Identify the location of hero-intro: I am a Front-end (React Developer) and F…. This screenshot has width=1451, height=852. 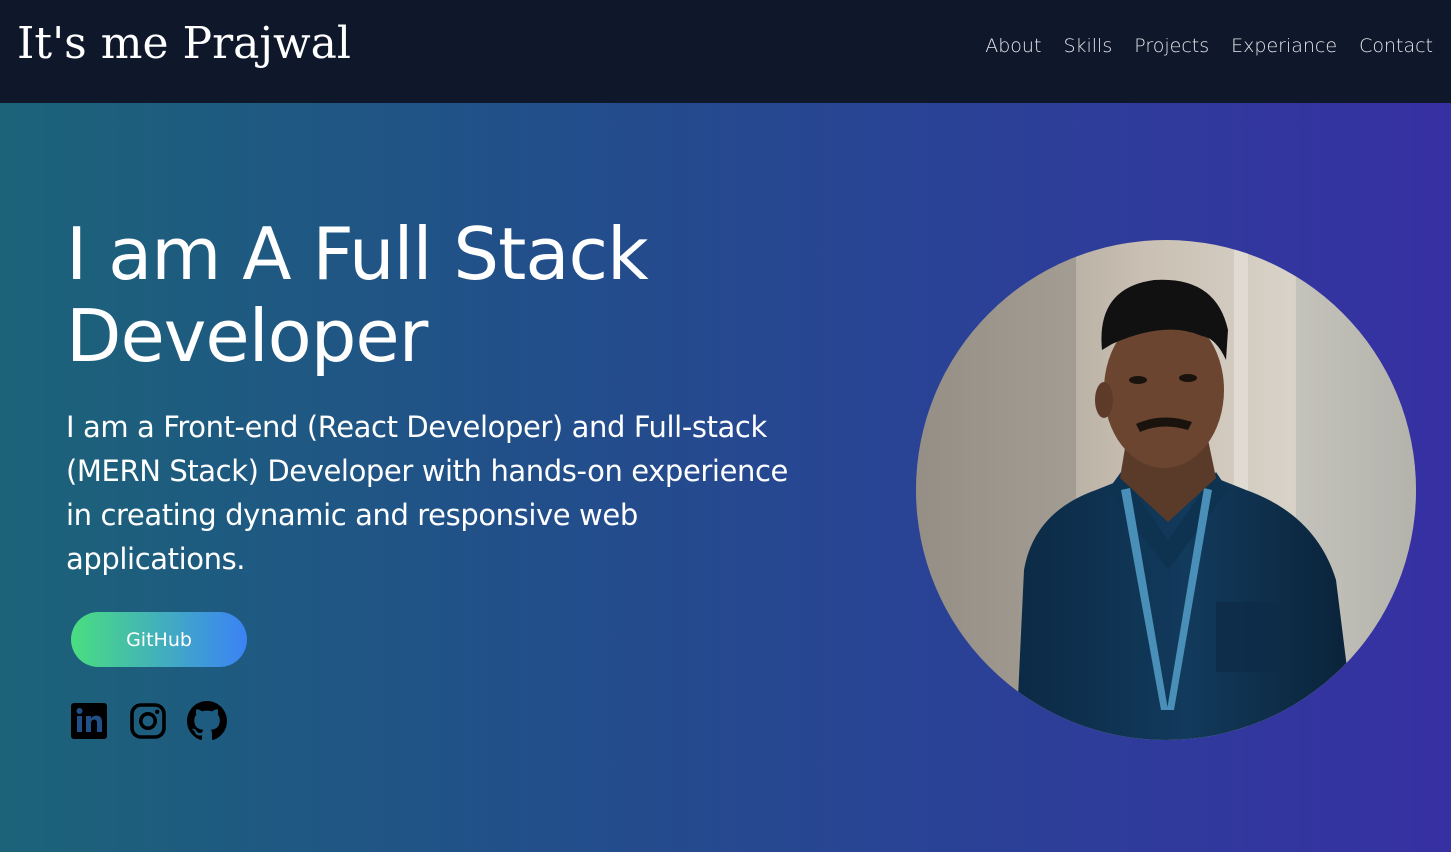
(427, 493).